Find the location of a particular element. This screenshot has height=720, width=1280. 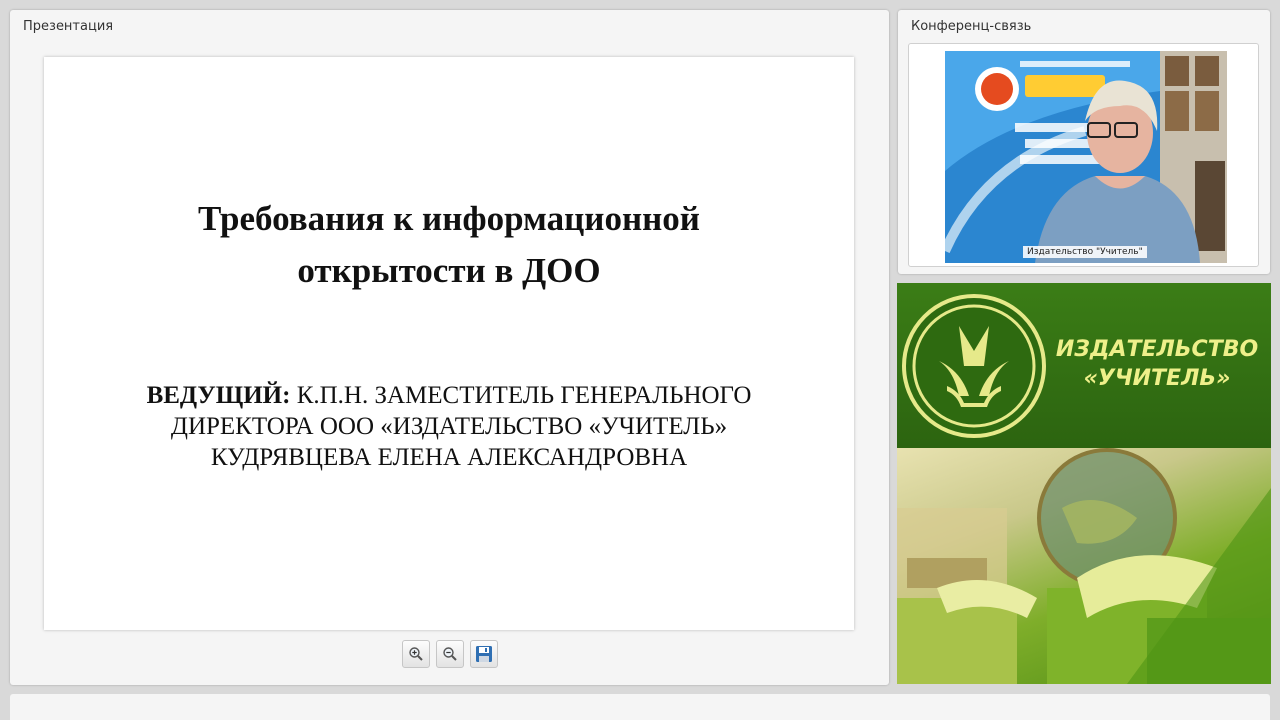

floppy-disk-icon is located at coordinates (484, 654).